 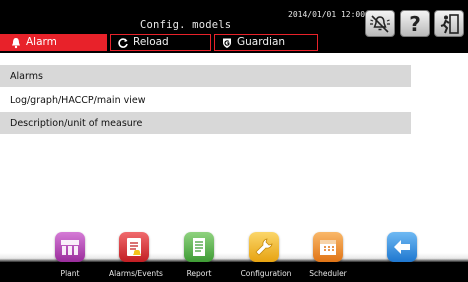 I want to click on nav-scheduler-label: Scheduler, so click(x=328, y=273).